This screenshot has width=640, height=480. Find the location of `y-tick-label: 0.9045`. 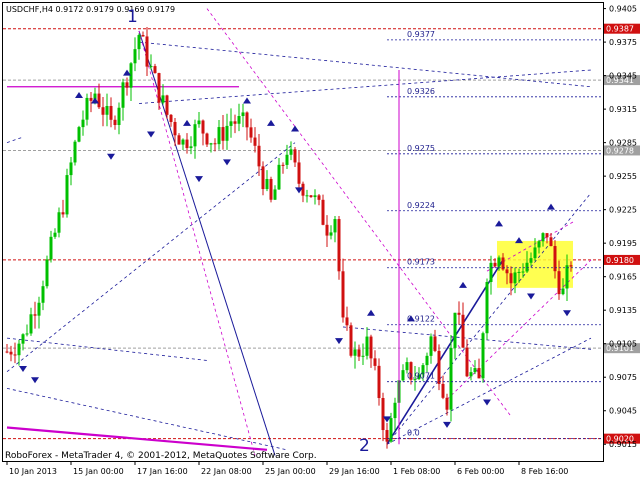

y-tick-label: 0.9045 is located at coordinates (623, 411).